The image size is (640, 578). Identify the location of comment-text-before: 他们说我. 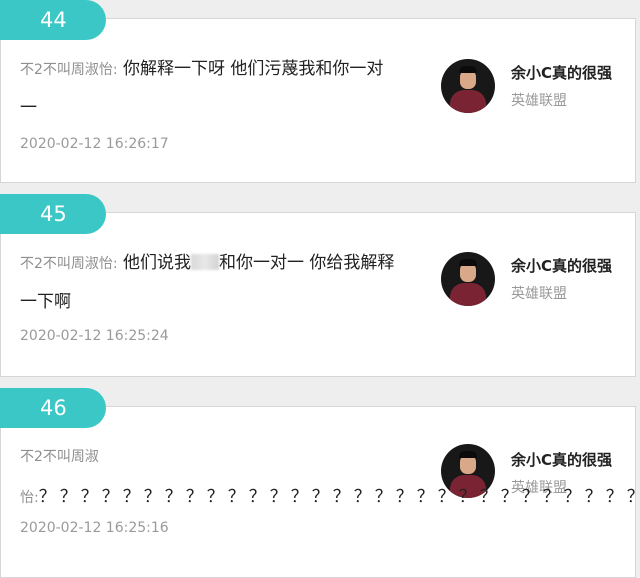
(157, 263).